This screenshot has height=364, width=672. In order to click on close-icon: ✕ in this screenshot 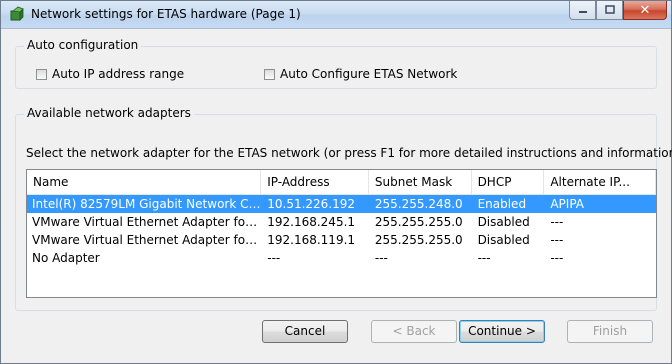, I will do `click(645, 10)`.